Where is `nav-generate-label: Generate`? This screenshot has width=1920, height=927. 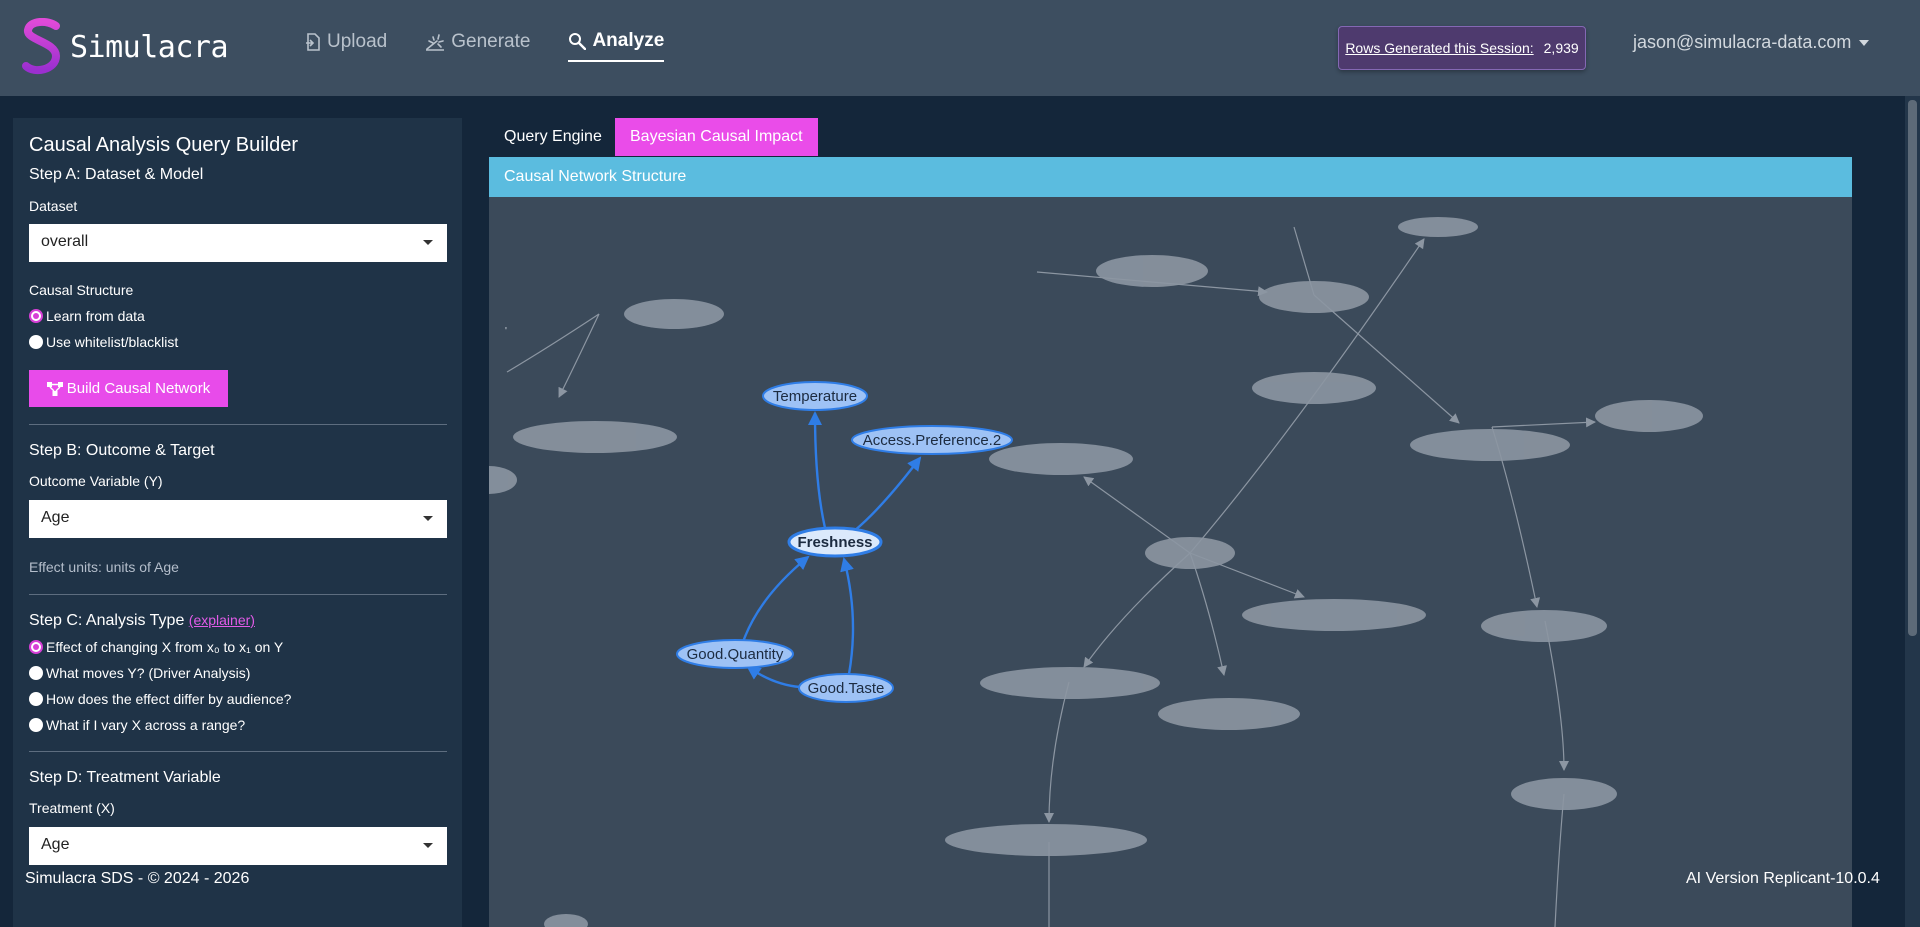 nav-generate-label: Generate is located at coordinates (491, 41).